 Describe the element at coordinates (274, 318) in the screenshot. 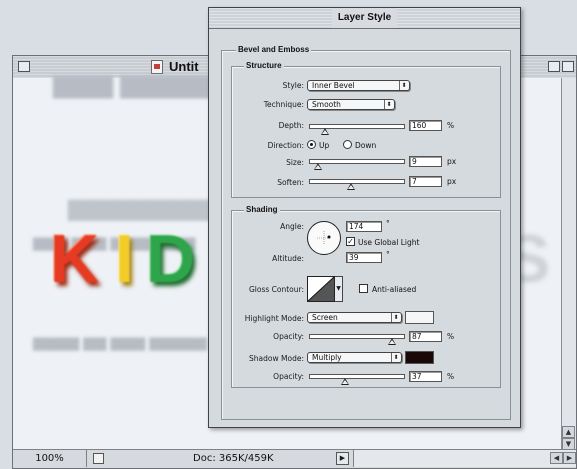

I see `highlight-mode-label: Highlight Mode:` at that location.